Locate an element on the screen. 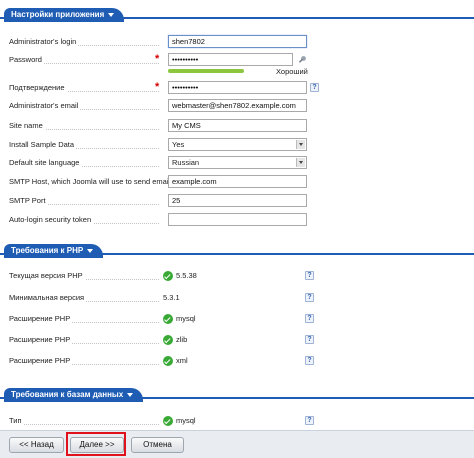 The height and width of the screenshot is (458, 474). php-ext-value: zlib is located at coordinates (182, 339).